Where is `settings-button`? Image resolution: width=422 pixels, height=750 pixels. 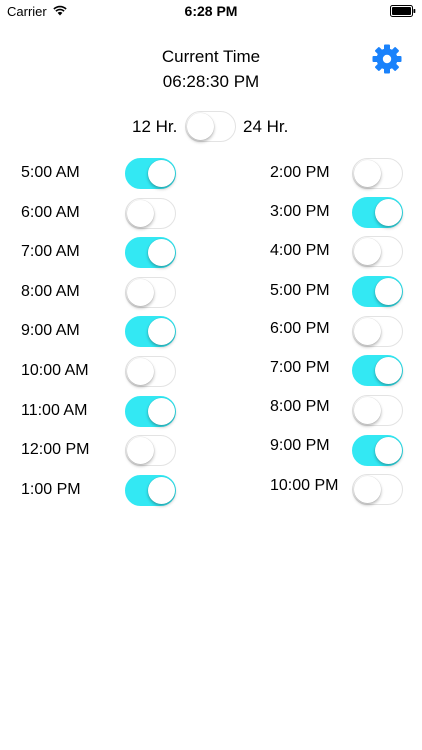
settings-button is located at coordinates (387, 59).